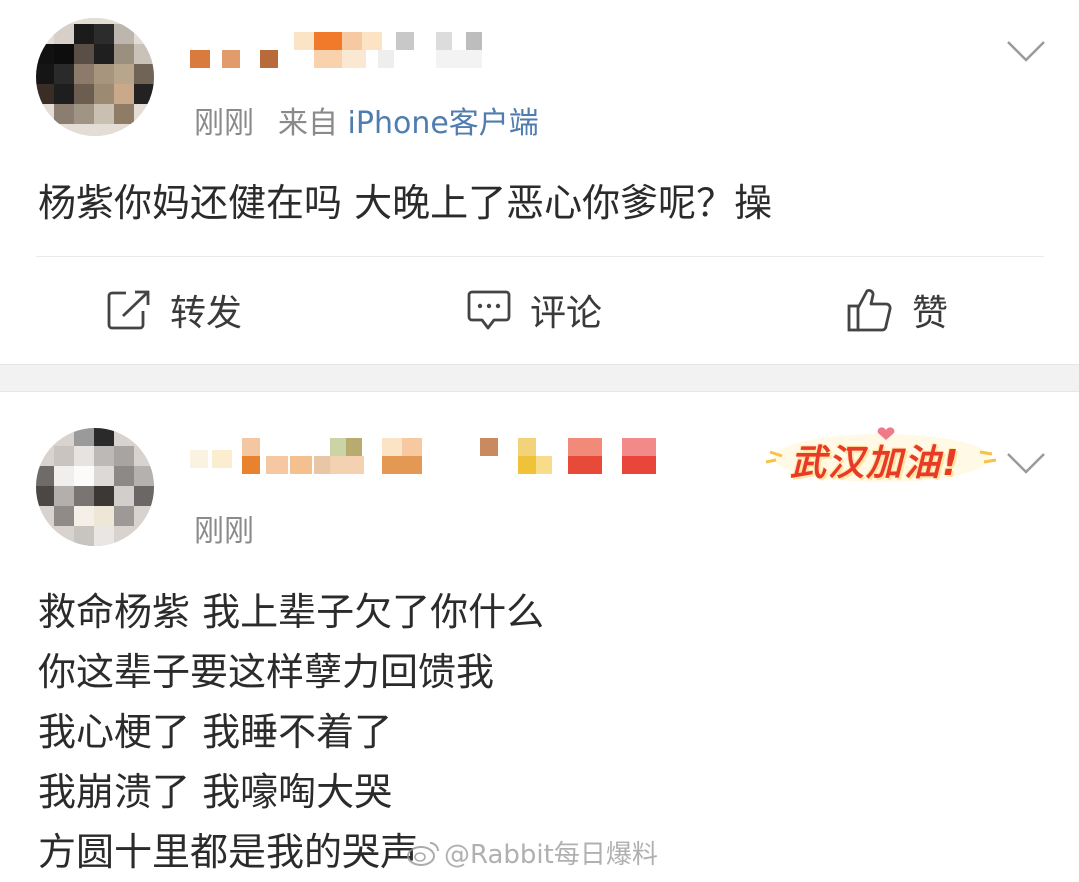 The width and height of the screenshot is (1079, 882). I want to click on wuhan-jiayou-badge: 武汉加油!, so click(882, 454).